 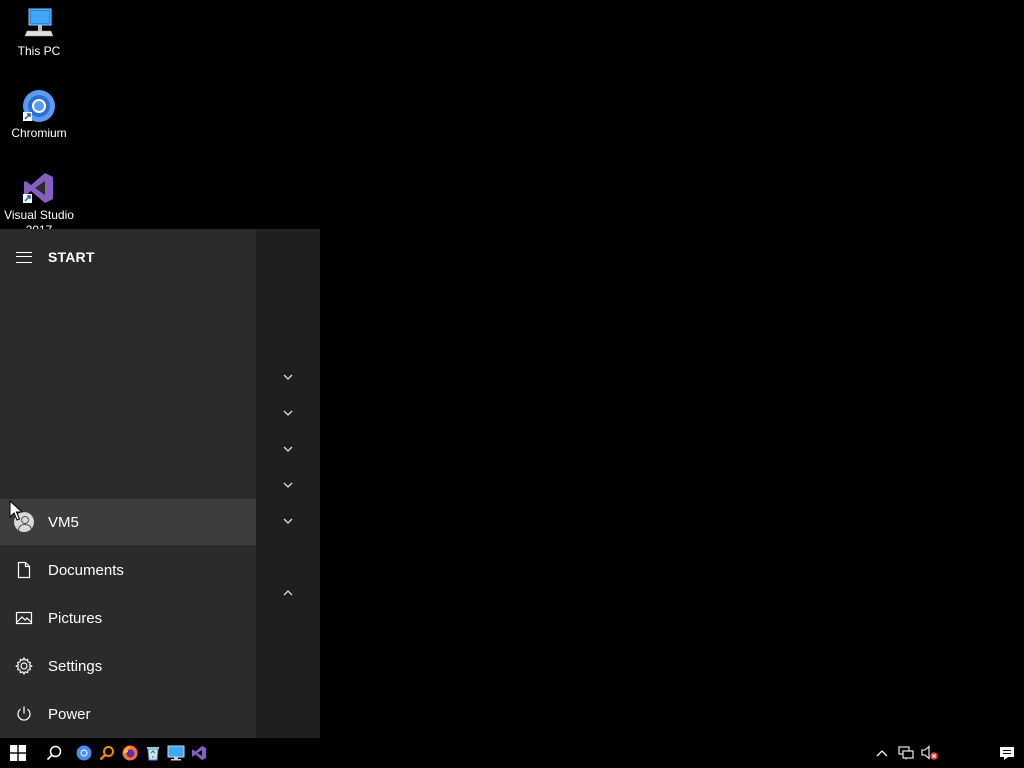 What do you see at coordinates (128, 618) in the screenshot?
I see `start-item-pictures: Pictures` at bounding box center [128, 618].